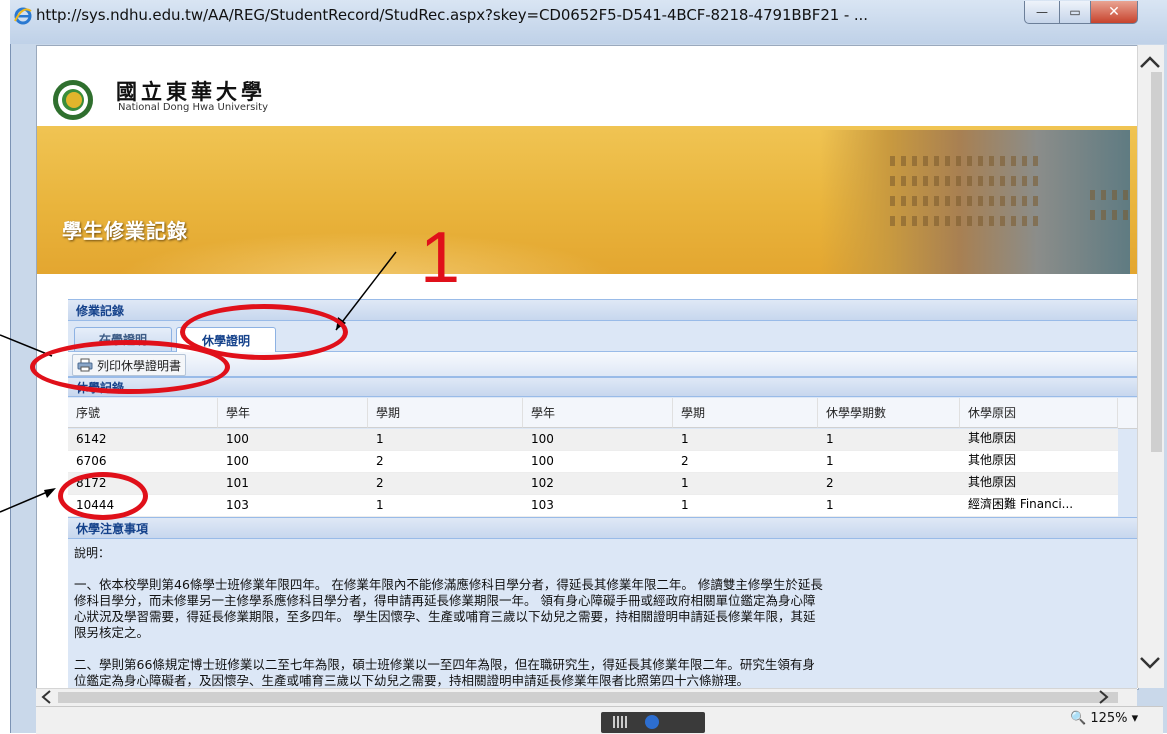 The width and height of the screenshot is (1167, 734). What do you see at coordinates (1156, 262) in the screenshot?
I see `vertical-scroll-thumb` at bounding box center [1156, 262].